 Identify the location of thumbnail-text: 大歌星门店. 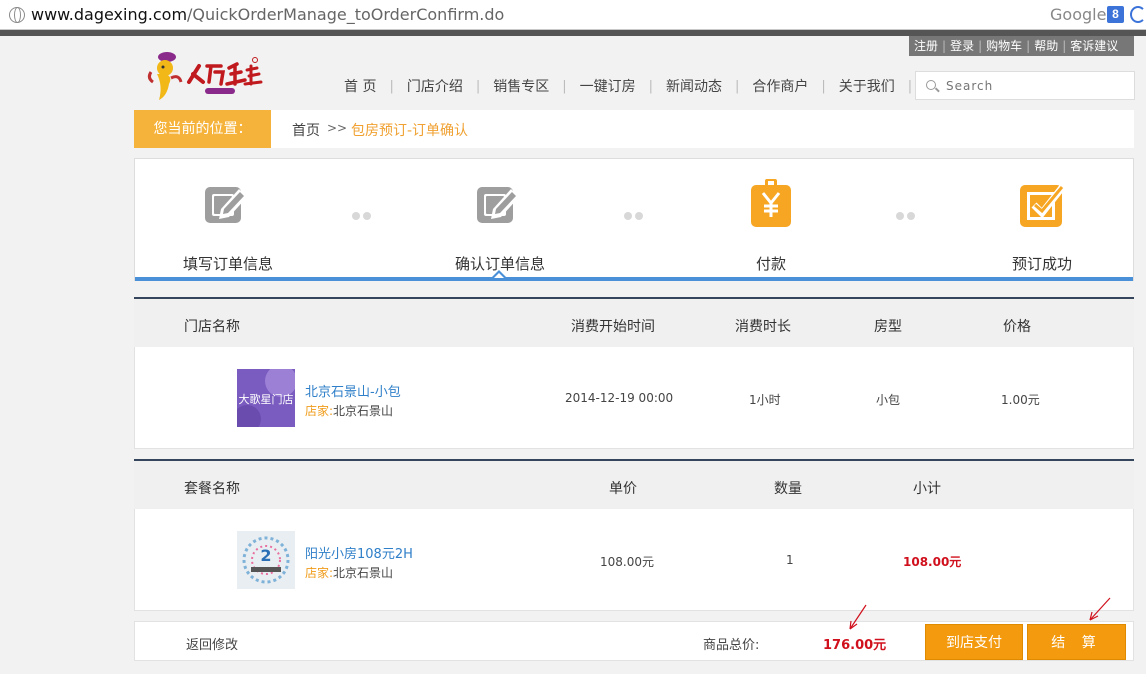
(266, 399).